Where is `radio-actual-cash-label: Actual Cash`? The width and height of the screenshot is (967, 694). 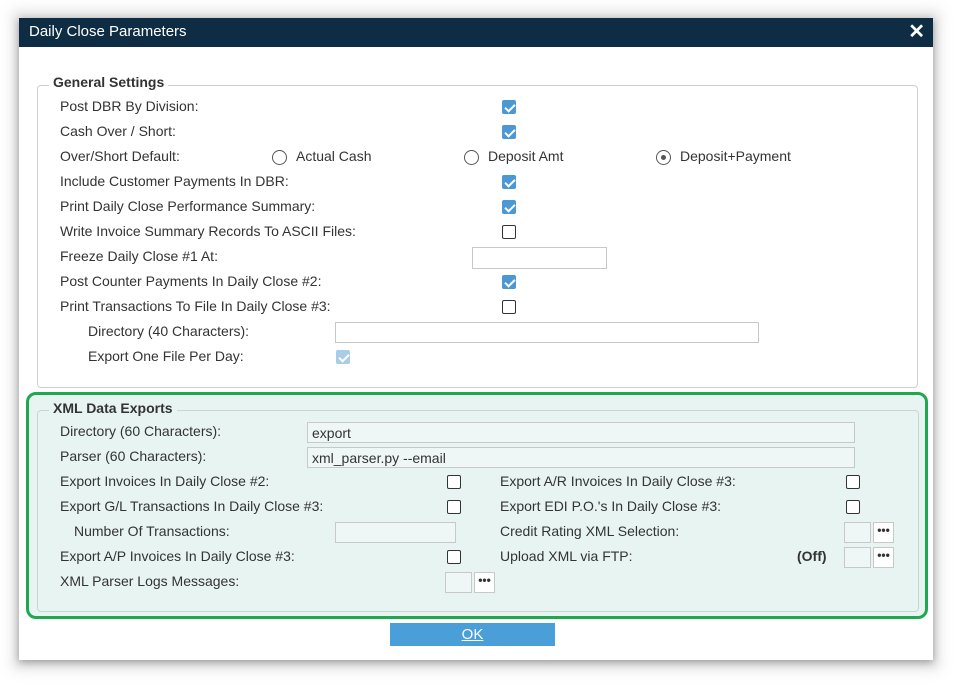 radio-actual-cash-label: Actual Cash is located at coordinates (334, 156).